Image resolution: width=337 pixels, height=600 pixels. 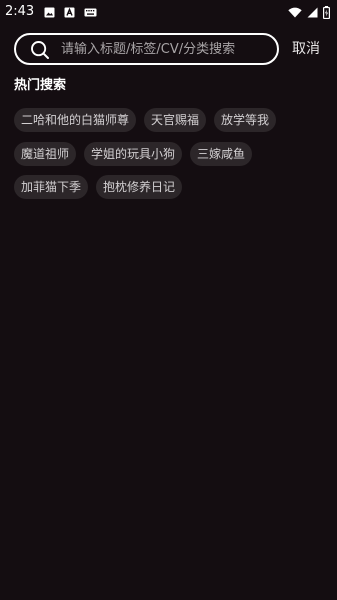 What do you see at coordinates (165, 49) in the screenshot?
I see `search-input` at bounding box center [165, 49].